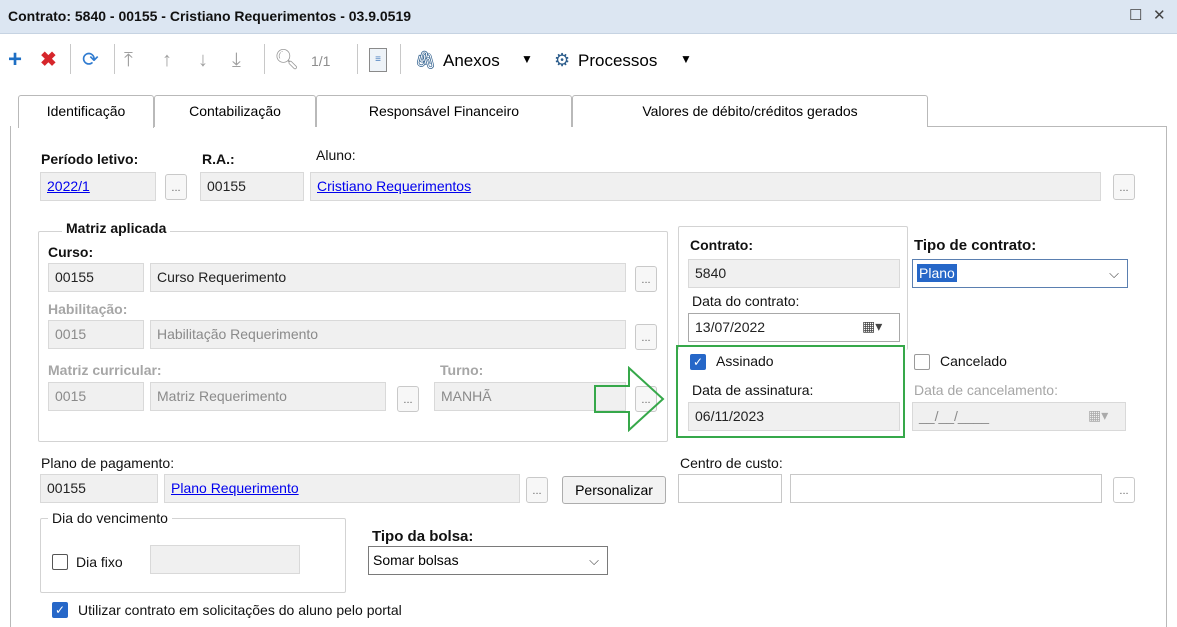 The height and width of the screenshot is (627, 1177). Describe the element at coordinates (268, 396) in the screenshot. I see `matriz-name-field: Matriz Requerimento` at that location.